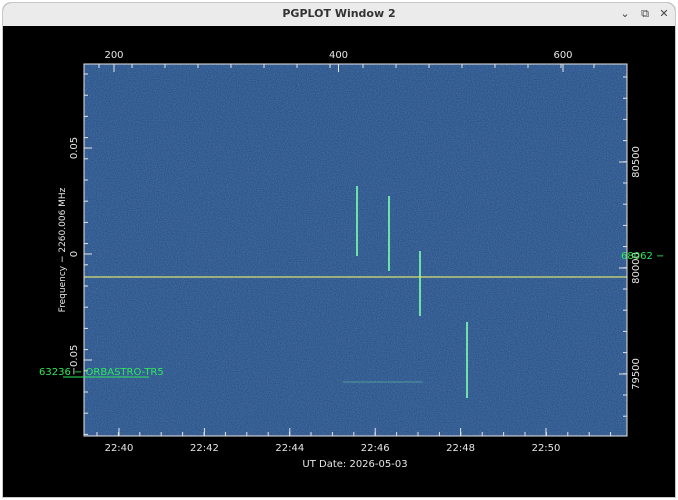 This screenshot has height=500, width=678. I want to click on close-icon: ✕, so click(664, 14).